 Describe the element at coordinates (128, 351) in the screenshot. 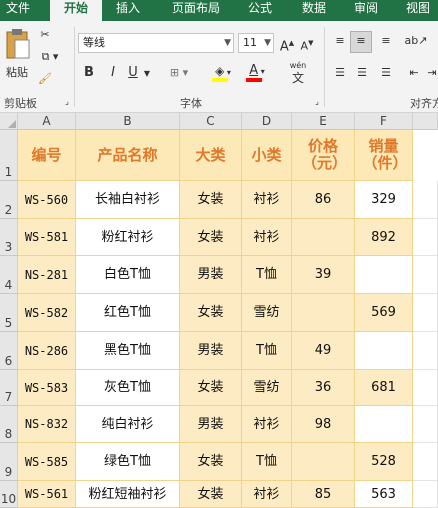

I see `data-cell: 黑色T恤` at that location.